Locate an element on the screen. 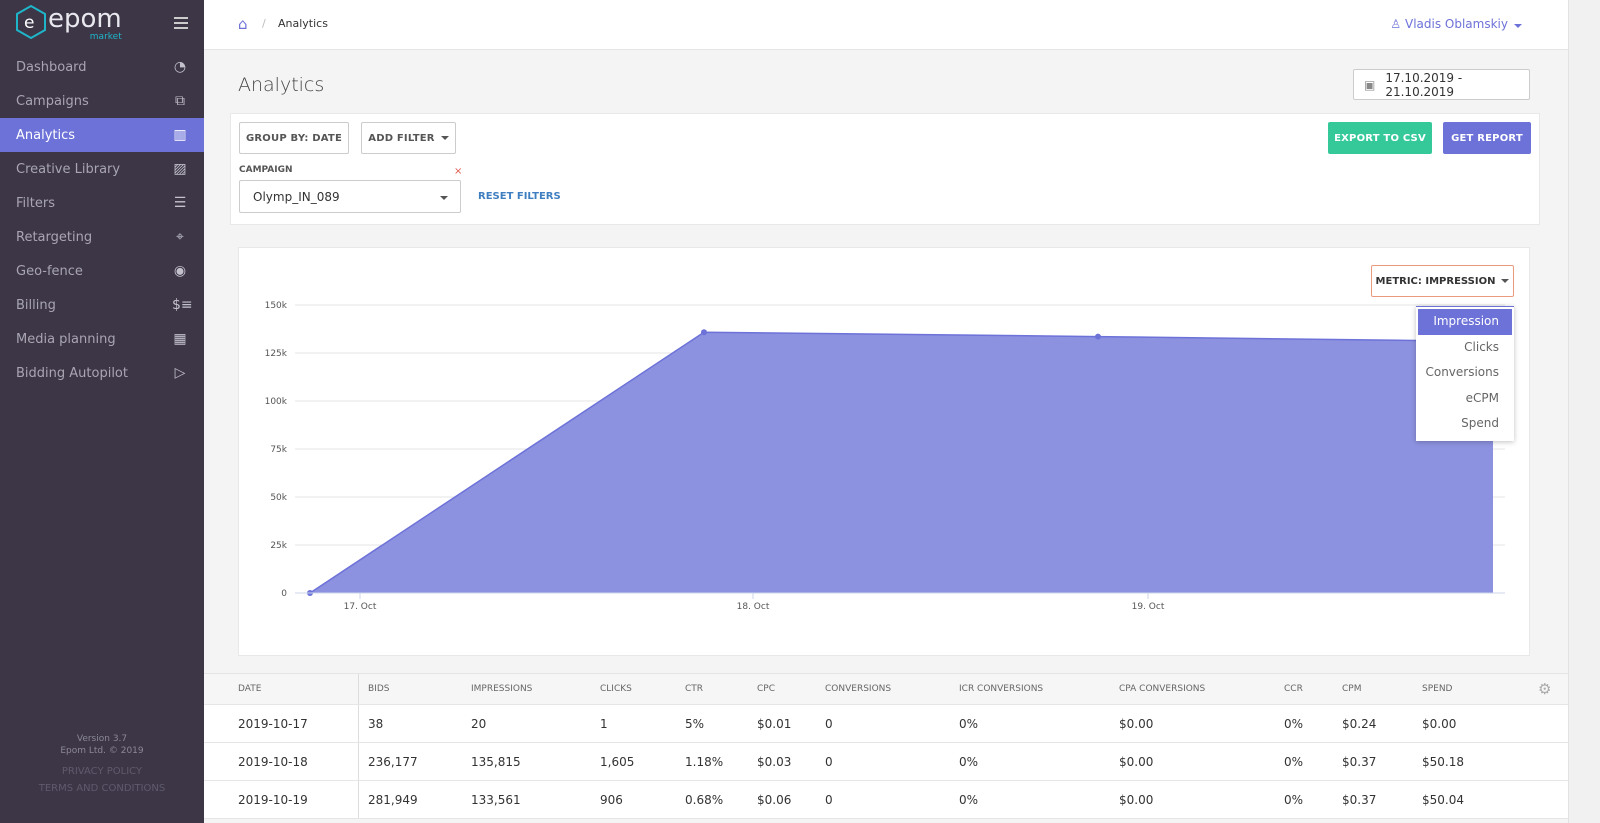 The image size is (1600, 823). table-cell: $50.04 is located at coordinates (1443, 799).